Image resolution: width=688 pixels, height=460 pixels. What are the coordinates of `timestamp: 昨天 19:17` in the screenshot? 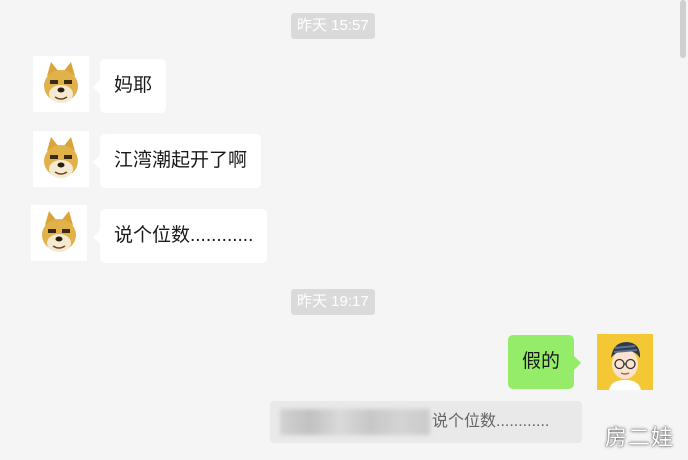 It's located at (333, 302).